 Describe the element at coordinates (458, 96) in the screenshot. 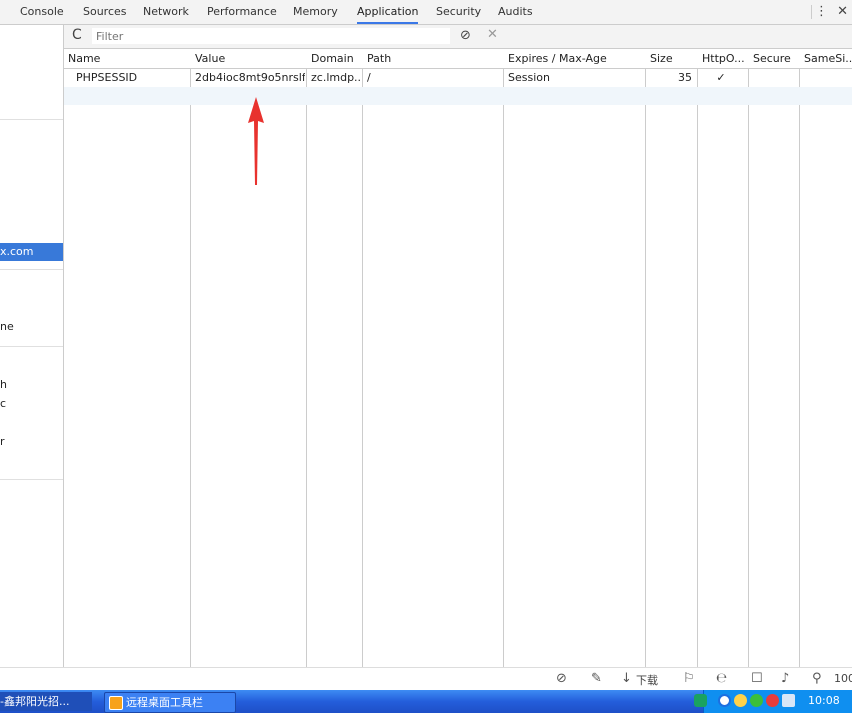

I see `table-row-empty` at that location.